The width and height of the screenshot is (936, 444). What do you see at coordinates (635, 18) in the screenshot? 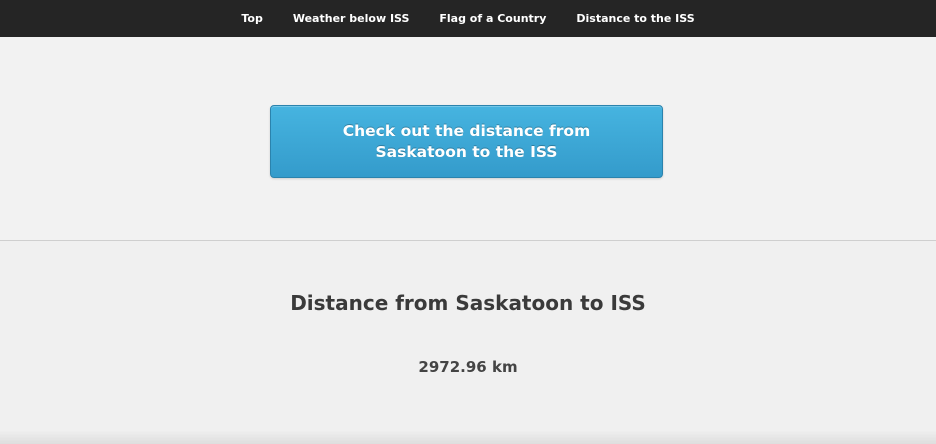
I see `nav-link-distance-to-the-iss: Distance to the ISS` at bounding box center [635, 18].